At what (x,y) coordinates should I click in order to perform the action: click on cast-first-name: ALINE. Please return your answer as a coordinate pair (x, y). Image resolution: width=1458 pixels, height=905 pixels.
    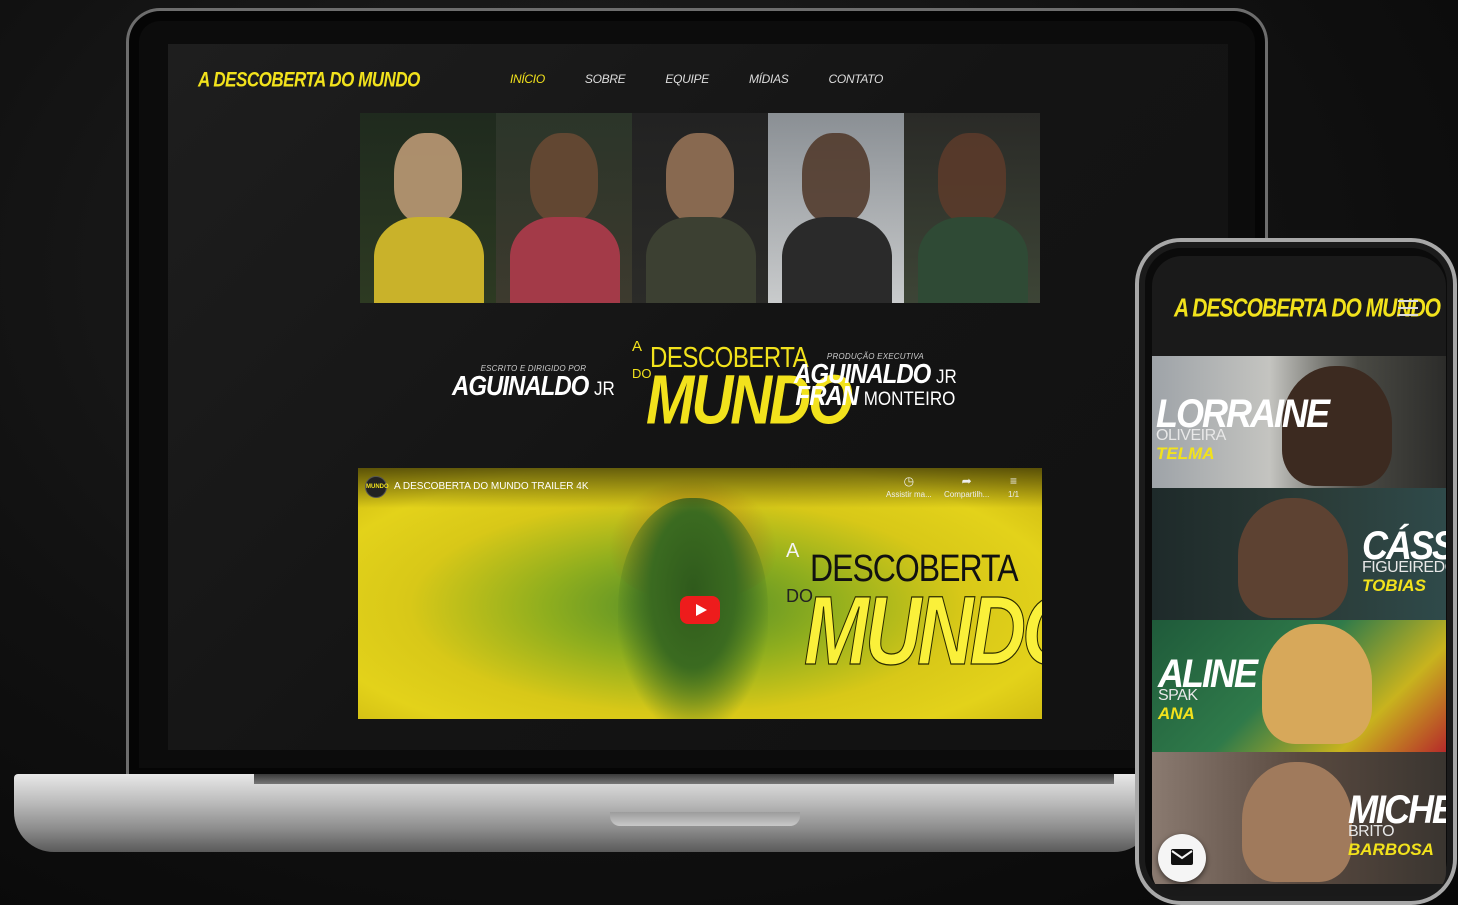
    Looking at the image, I should click on (1208, 673).